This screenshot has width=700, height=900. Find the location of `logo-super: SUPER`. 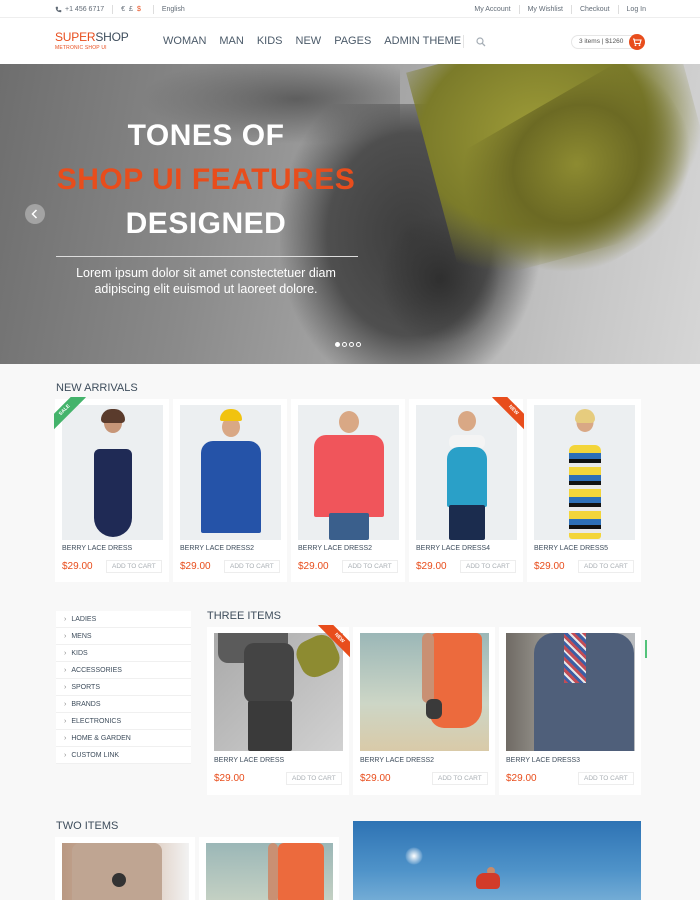

logo-super: SUPER is located at coordinates (75, 37).